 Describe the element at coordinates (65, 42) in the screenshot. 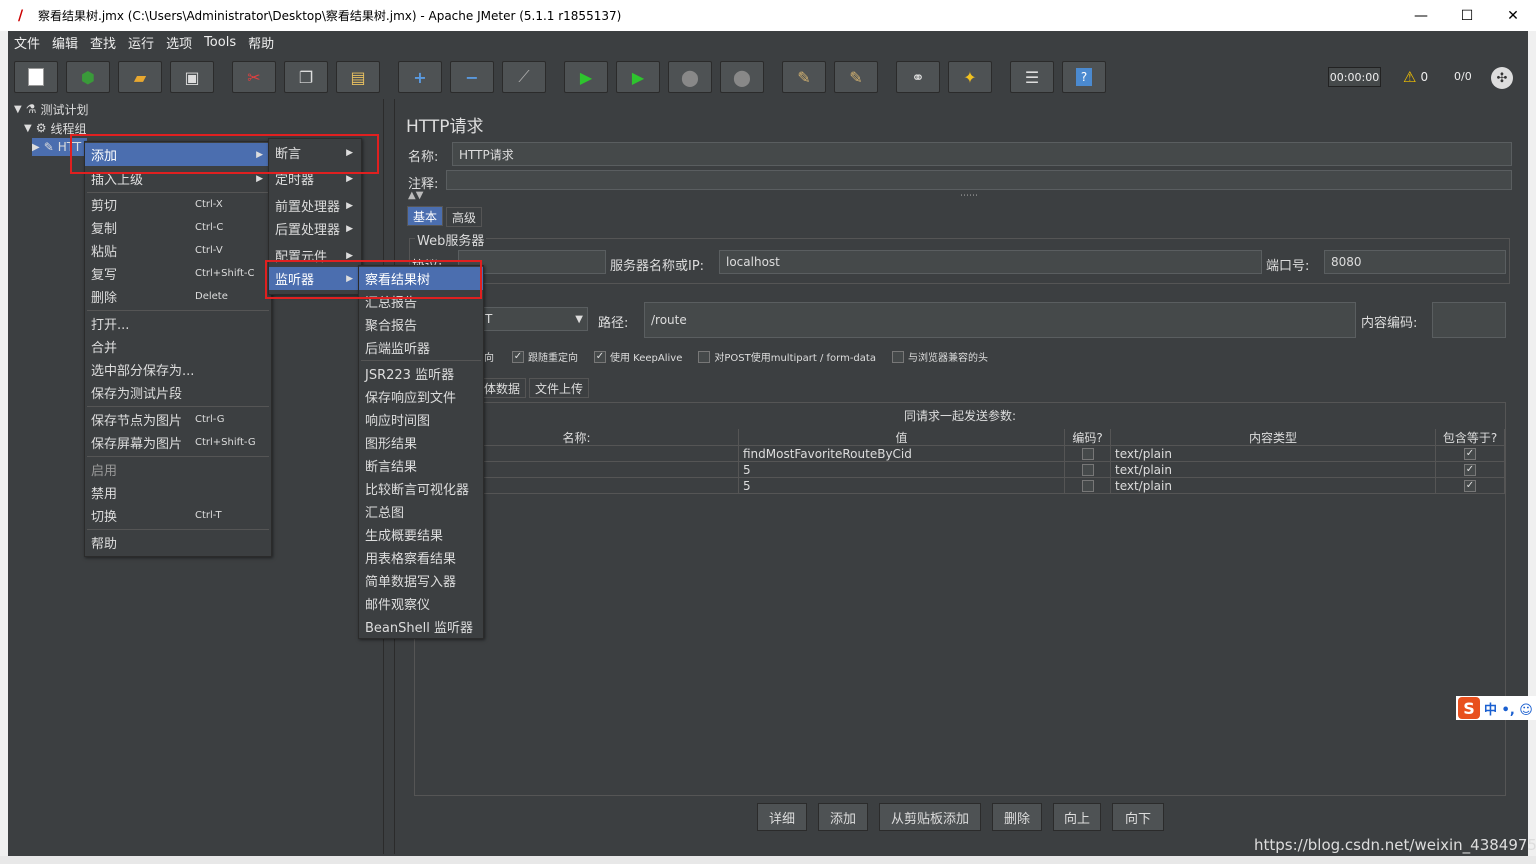

I see `menu-edit: 编辑` at that location.